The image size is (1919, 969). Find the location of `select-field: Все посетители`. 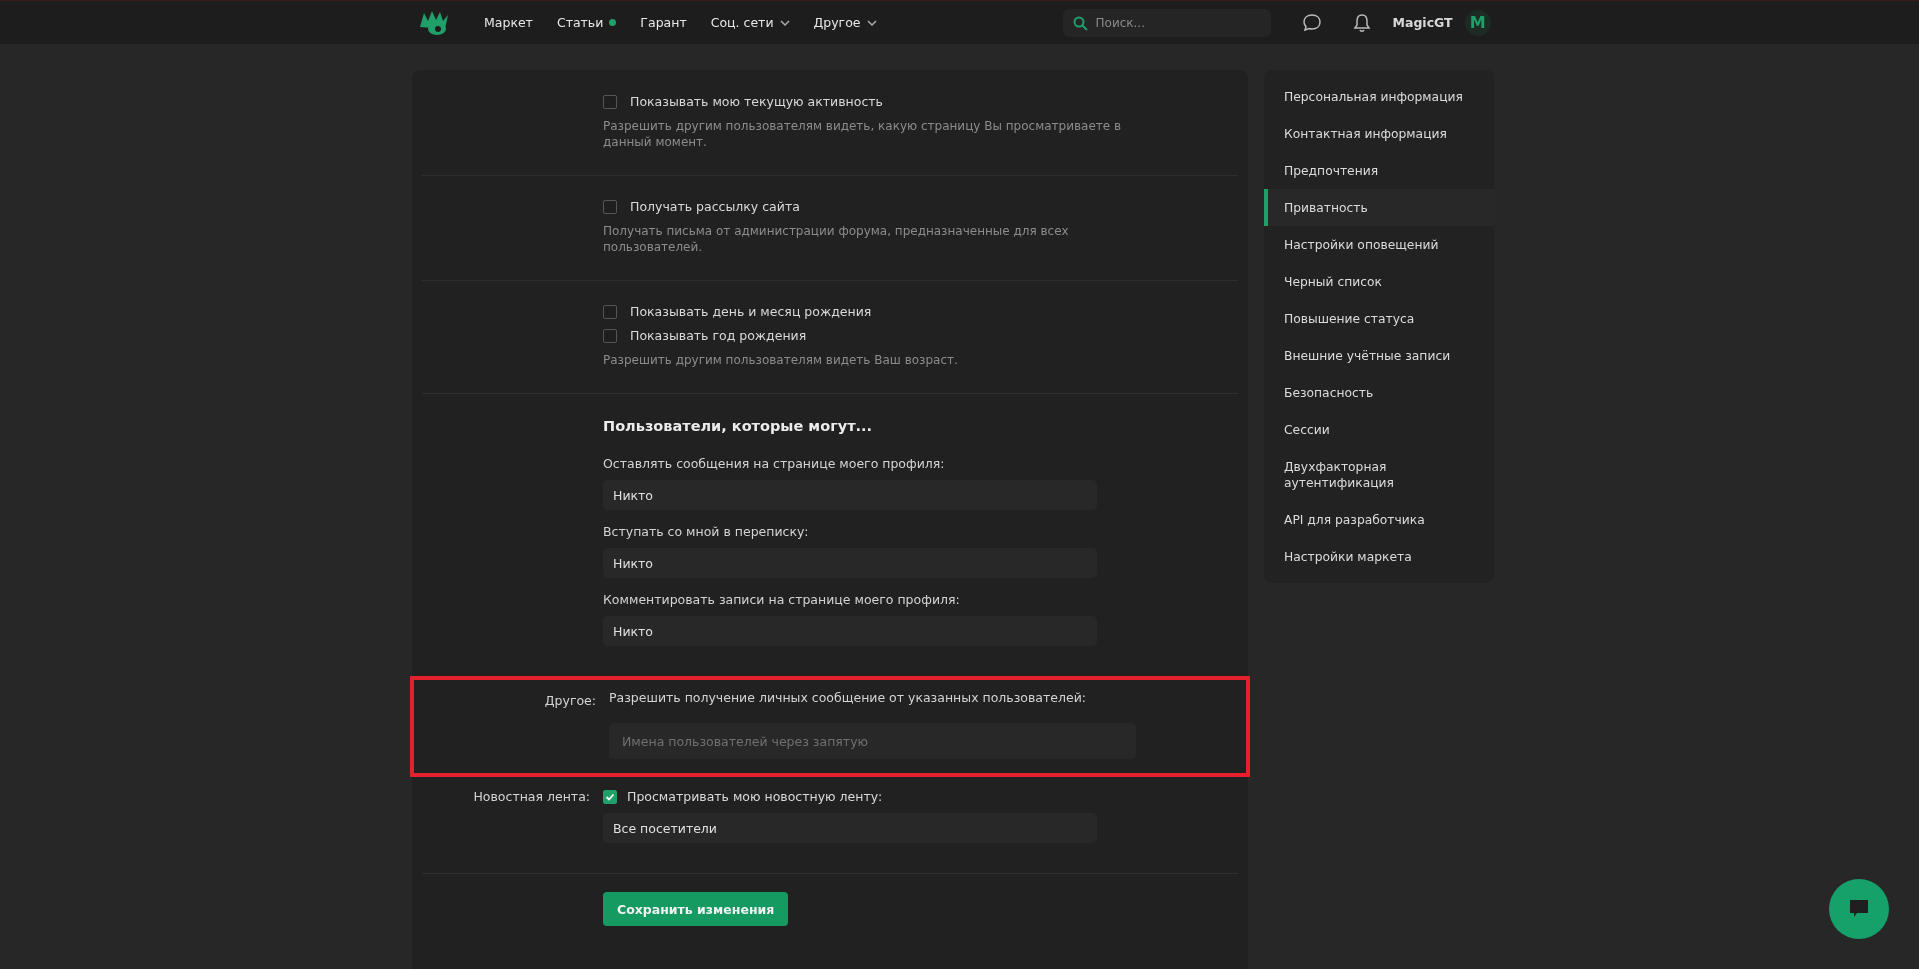

select-field: Все посетители is located at coordinates (850, 828).